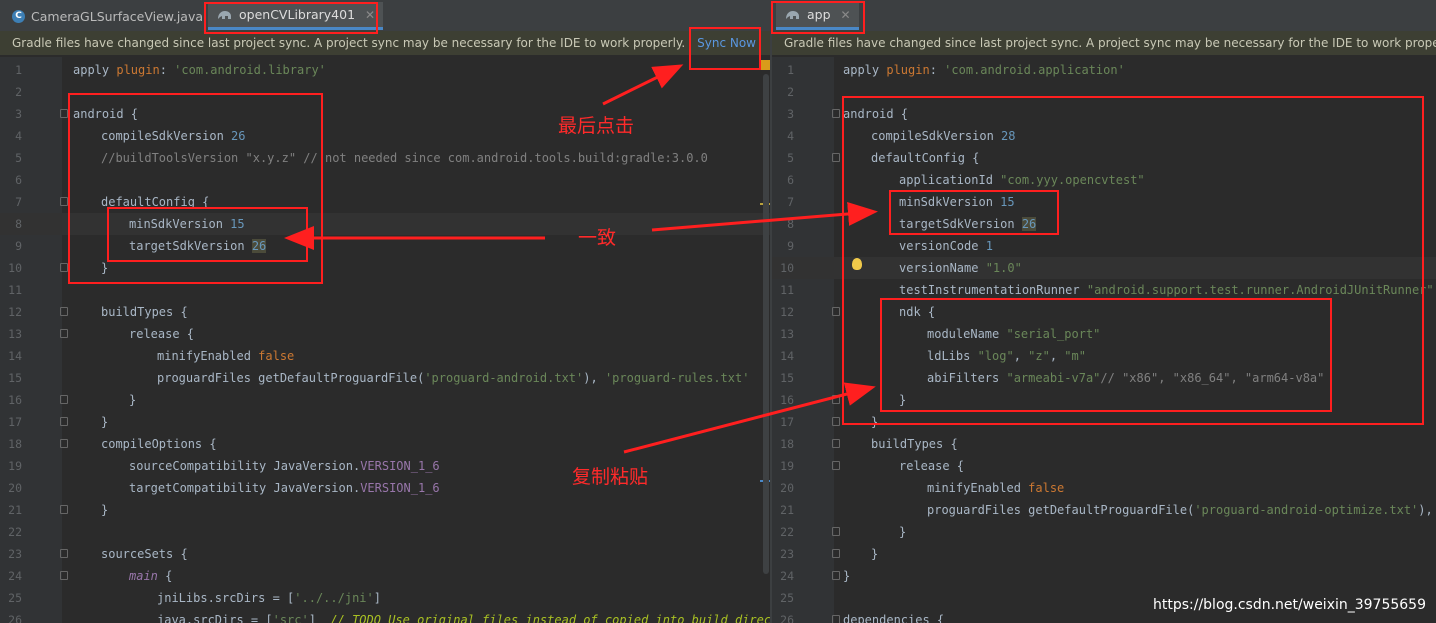 The image size is (1436, 623). Describe the element at coordinates (151, 356) in the screenshot. I see `code-line: 14 minifyEnabled false` at that location.